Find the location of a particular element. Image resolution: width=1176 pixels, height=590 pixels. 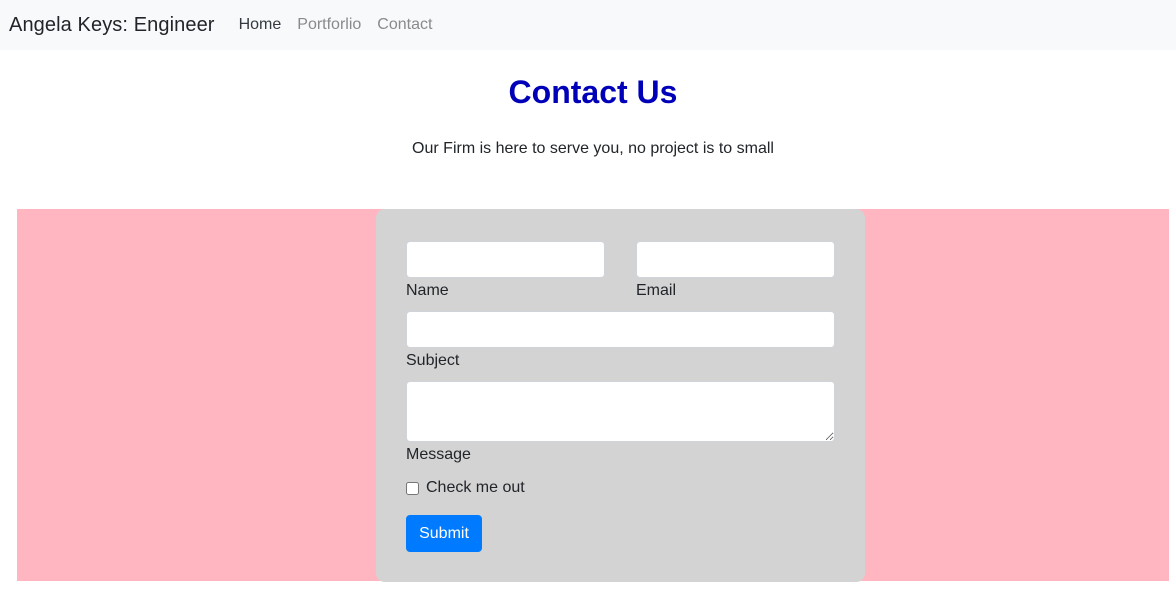

check-row: Check me out is located at coordinates (465, 488).